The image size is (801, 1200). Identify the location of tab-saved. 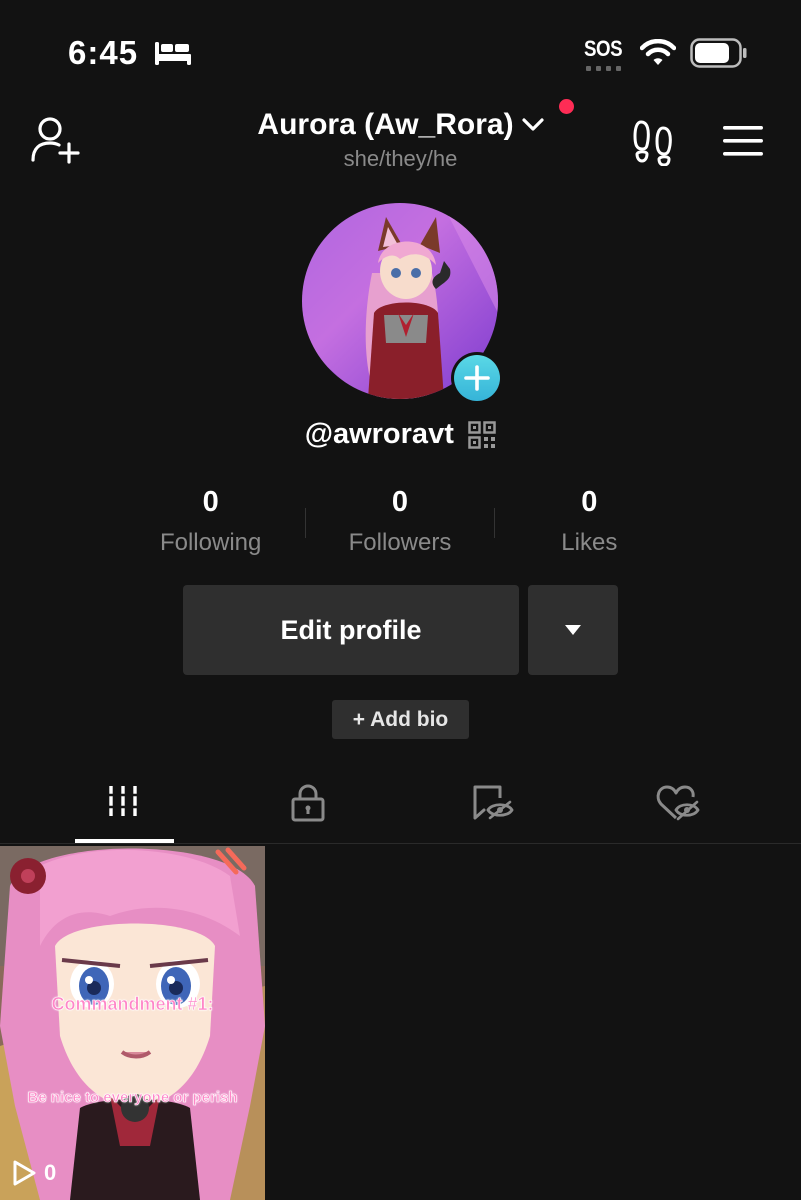
(493, 811).